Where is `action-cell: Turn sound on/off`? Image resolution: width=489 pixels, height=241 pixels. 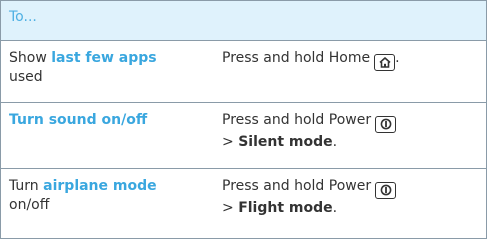 action-cell: Turn sound on/off is located at coordinates (109, 120).